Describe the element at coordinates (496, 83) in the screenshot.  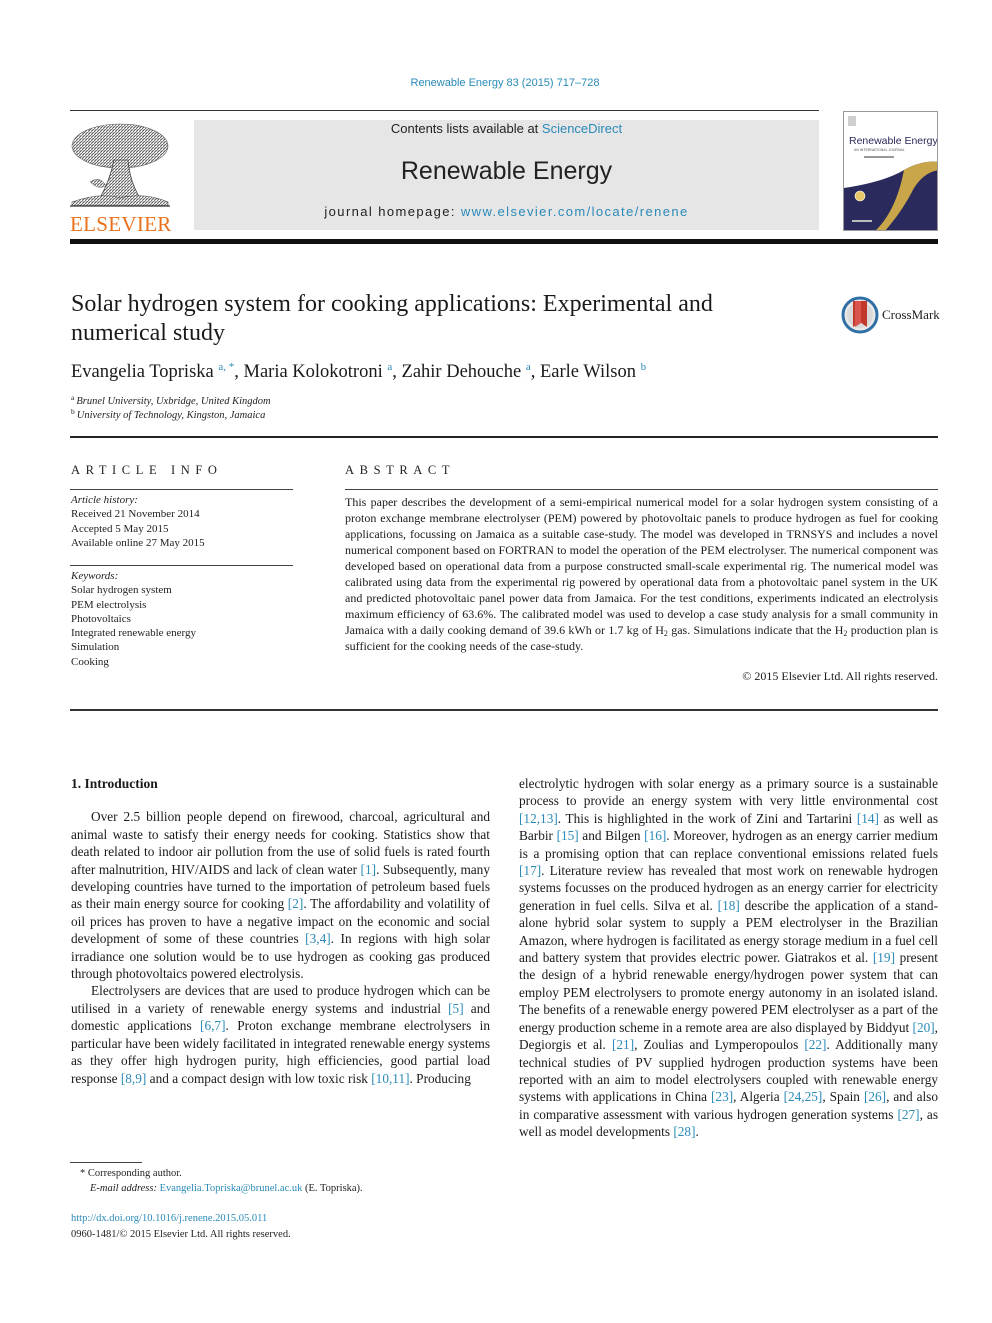
I see `journal-reference-link: Renewable Energy 83 (2015) 717–728` at that location.